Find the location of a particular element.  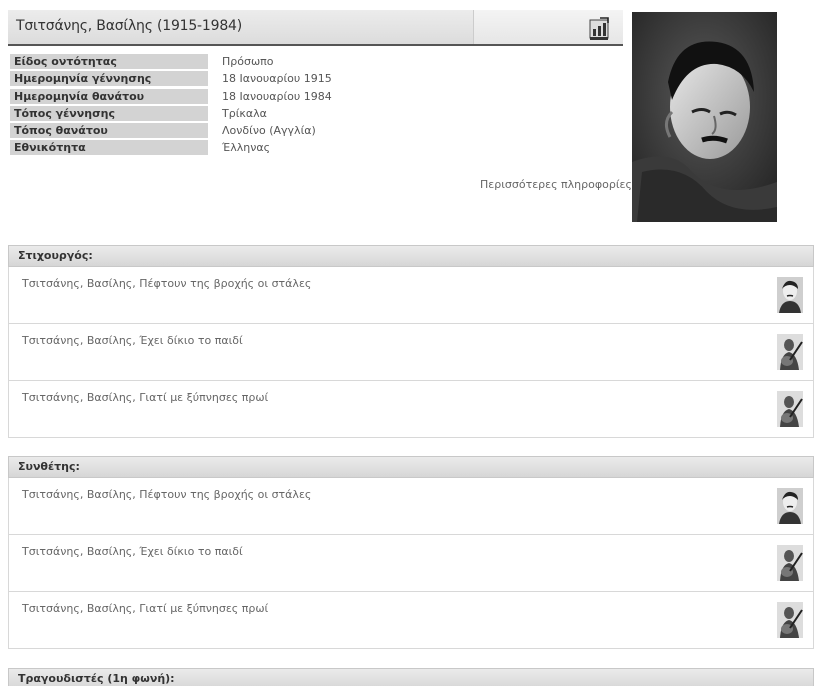

section-header-composer: Συνθέτης: is located at coordinates (411, 467).